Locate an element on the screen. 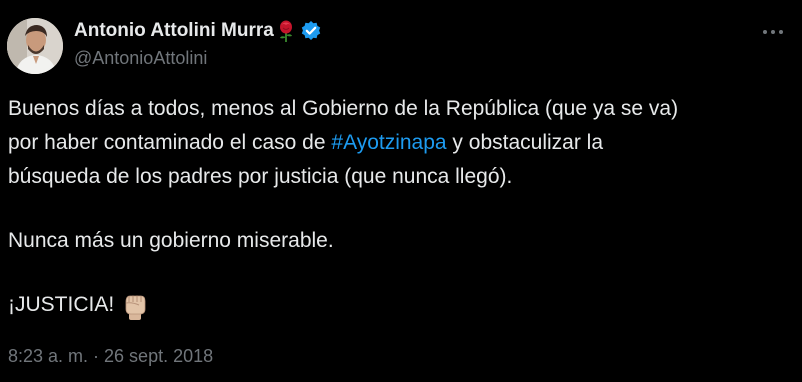  tweet-text-segment: ¡JUSTICIA! is located at coordinates (61, 304).